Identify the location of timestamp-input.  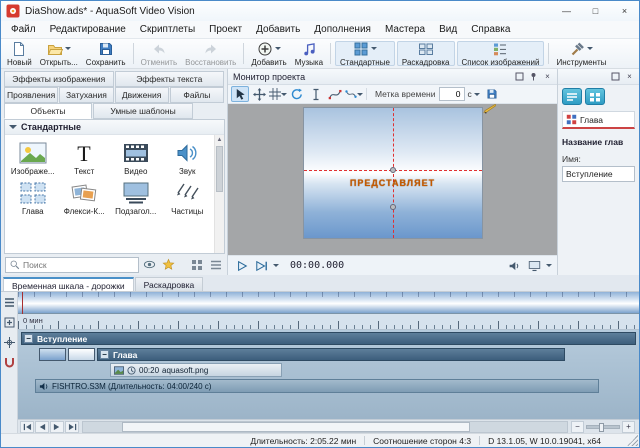
(451, 94).